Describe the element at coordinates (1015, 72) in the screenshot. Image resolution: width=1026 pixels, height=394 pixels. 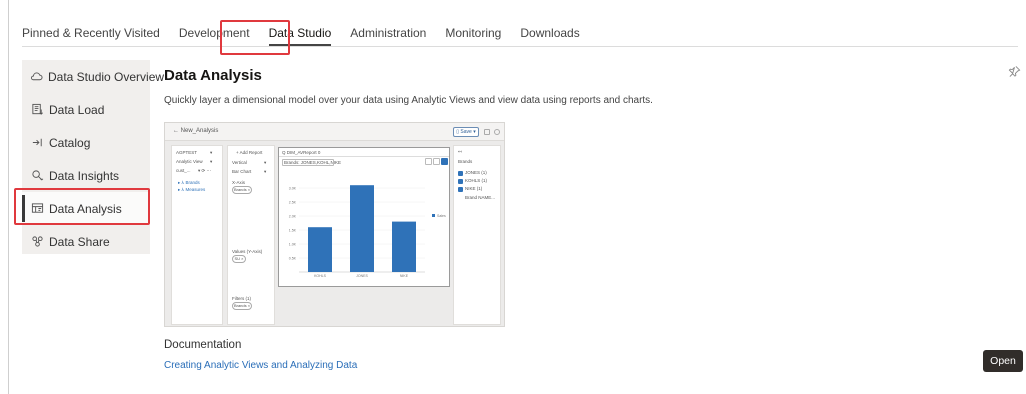
I see `pin-icon` at that location.